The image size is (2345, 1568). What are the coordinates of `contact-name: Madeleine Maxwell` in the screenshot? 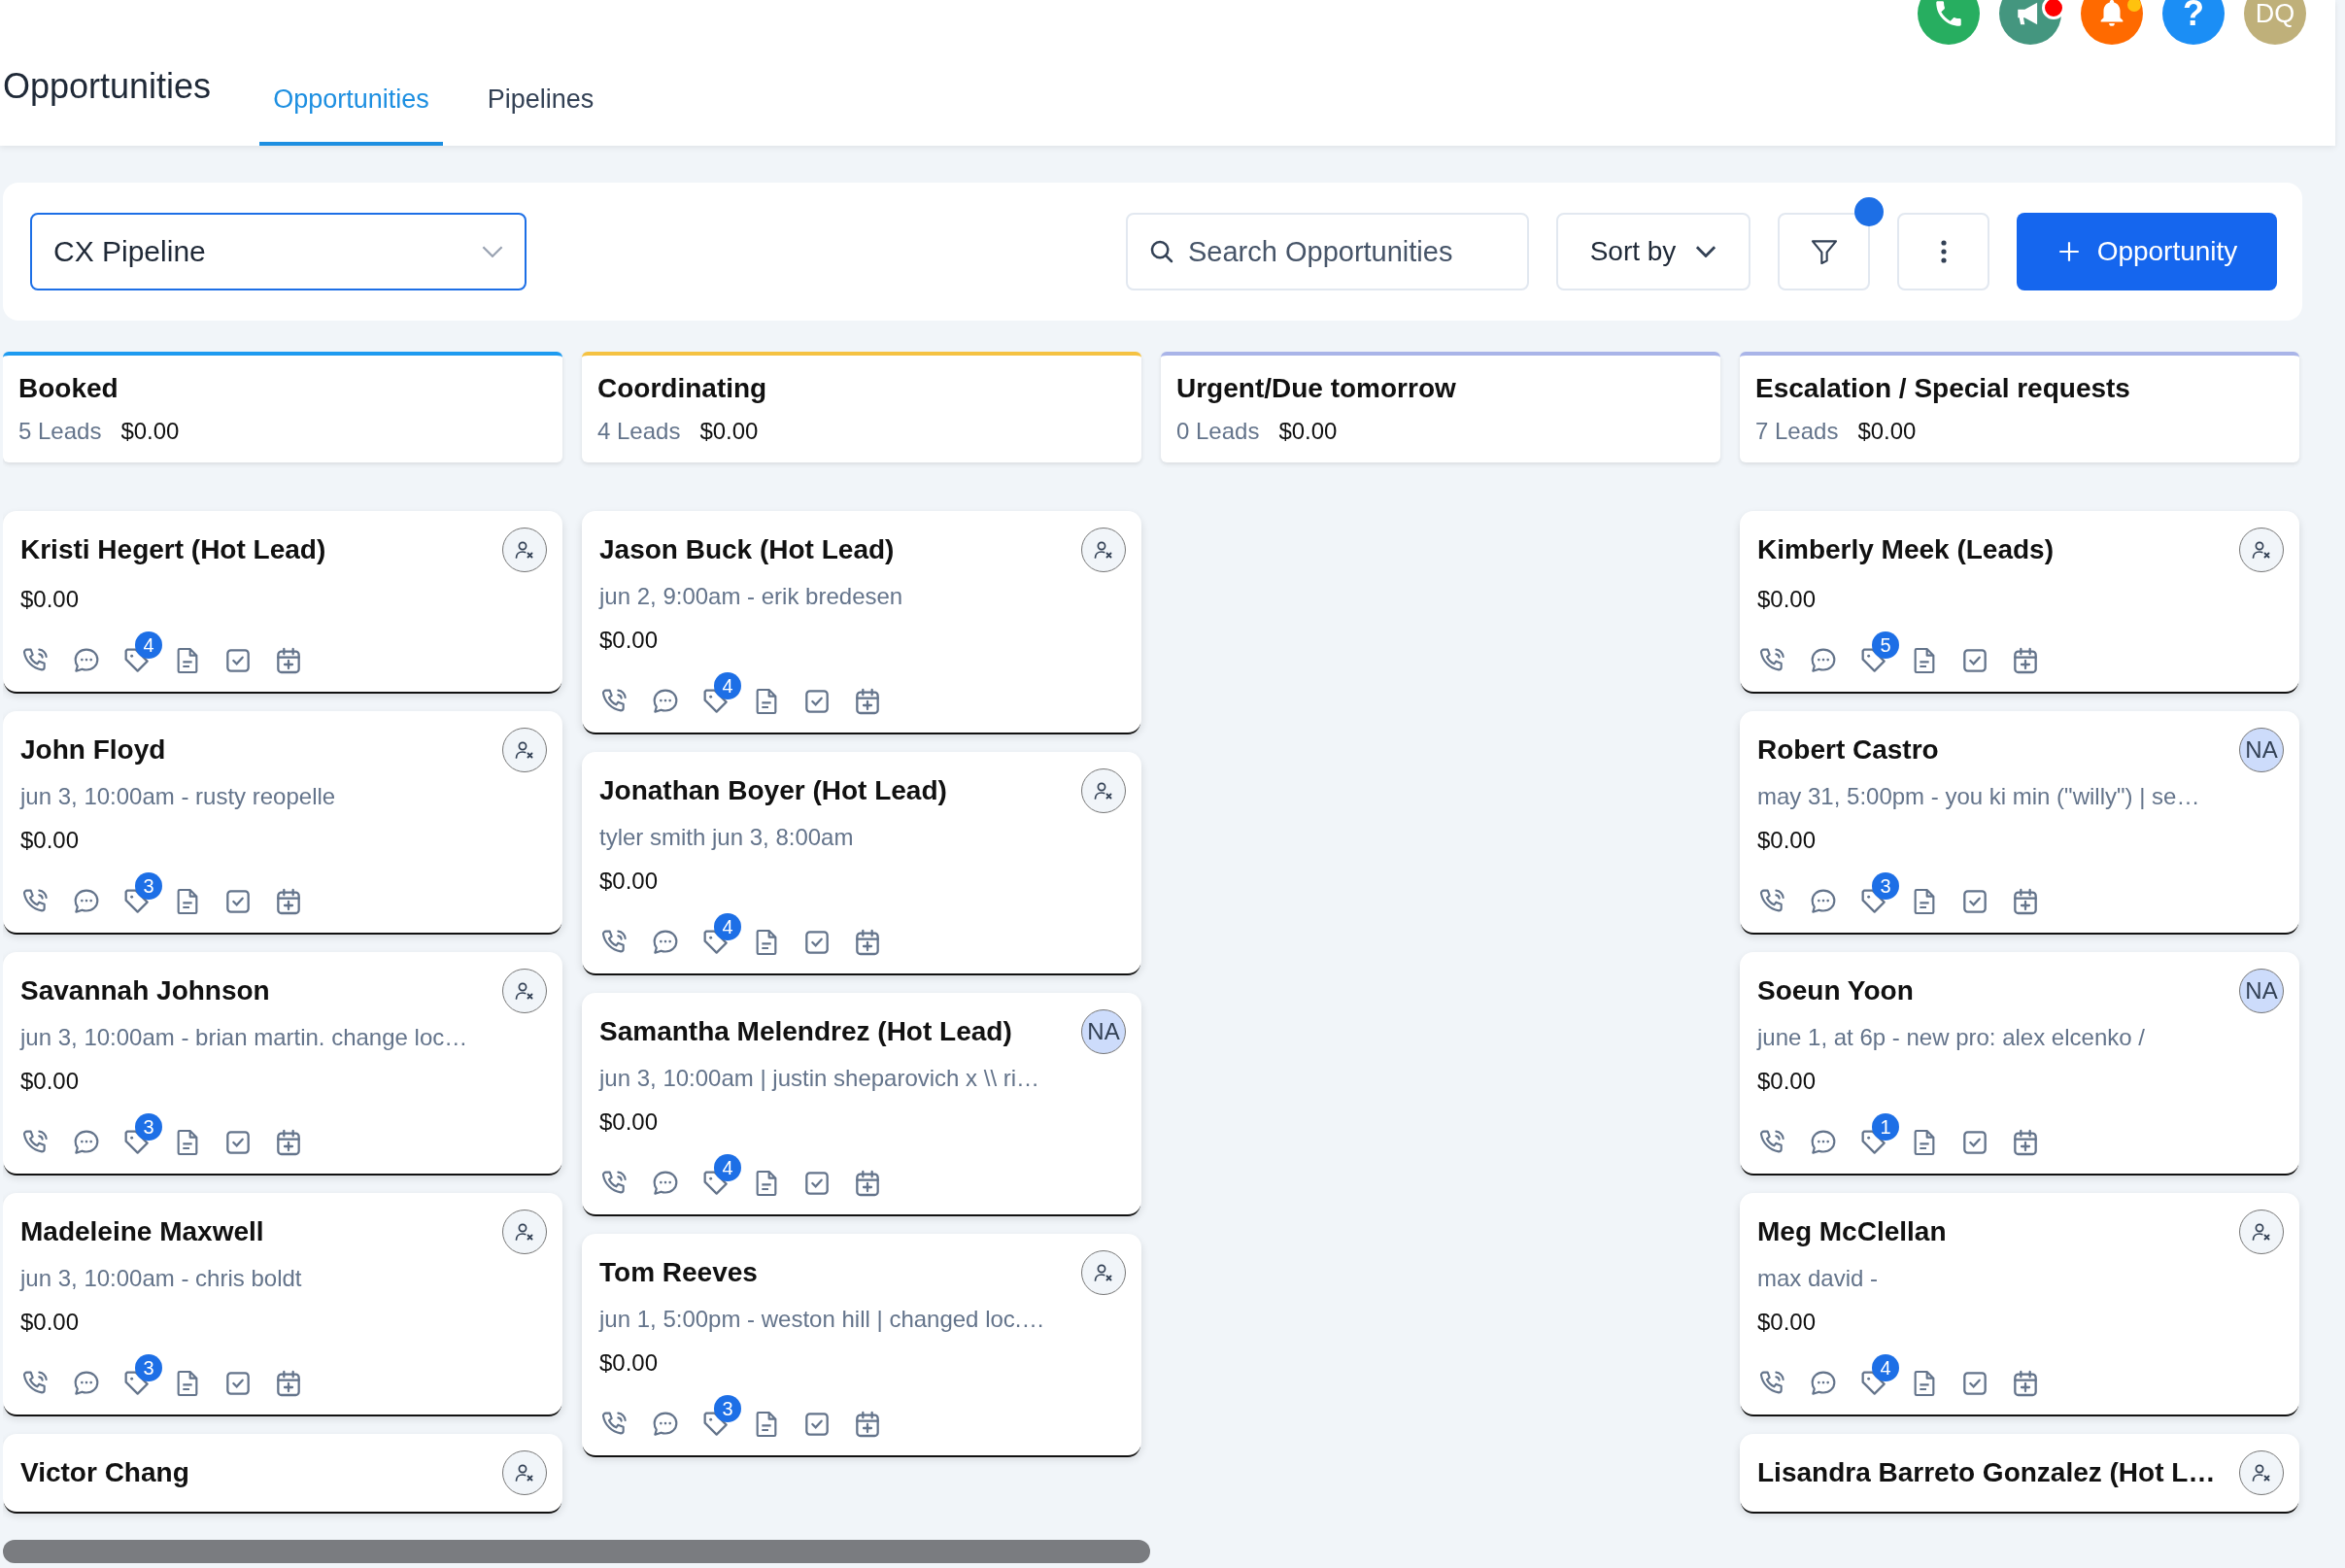 It's located at (142, 1231).